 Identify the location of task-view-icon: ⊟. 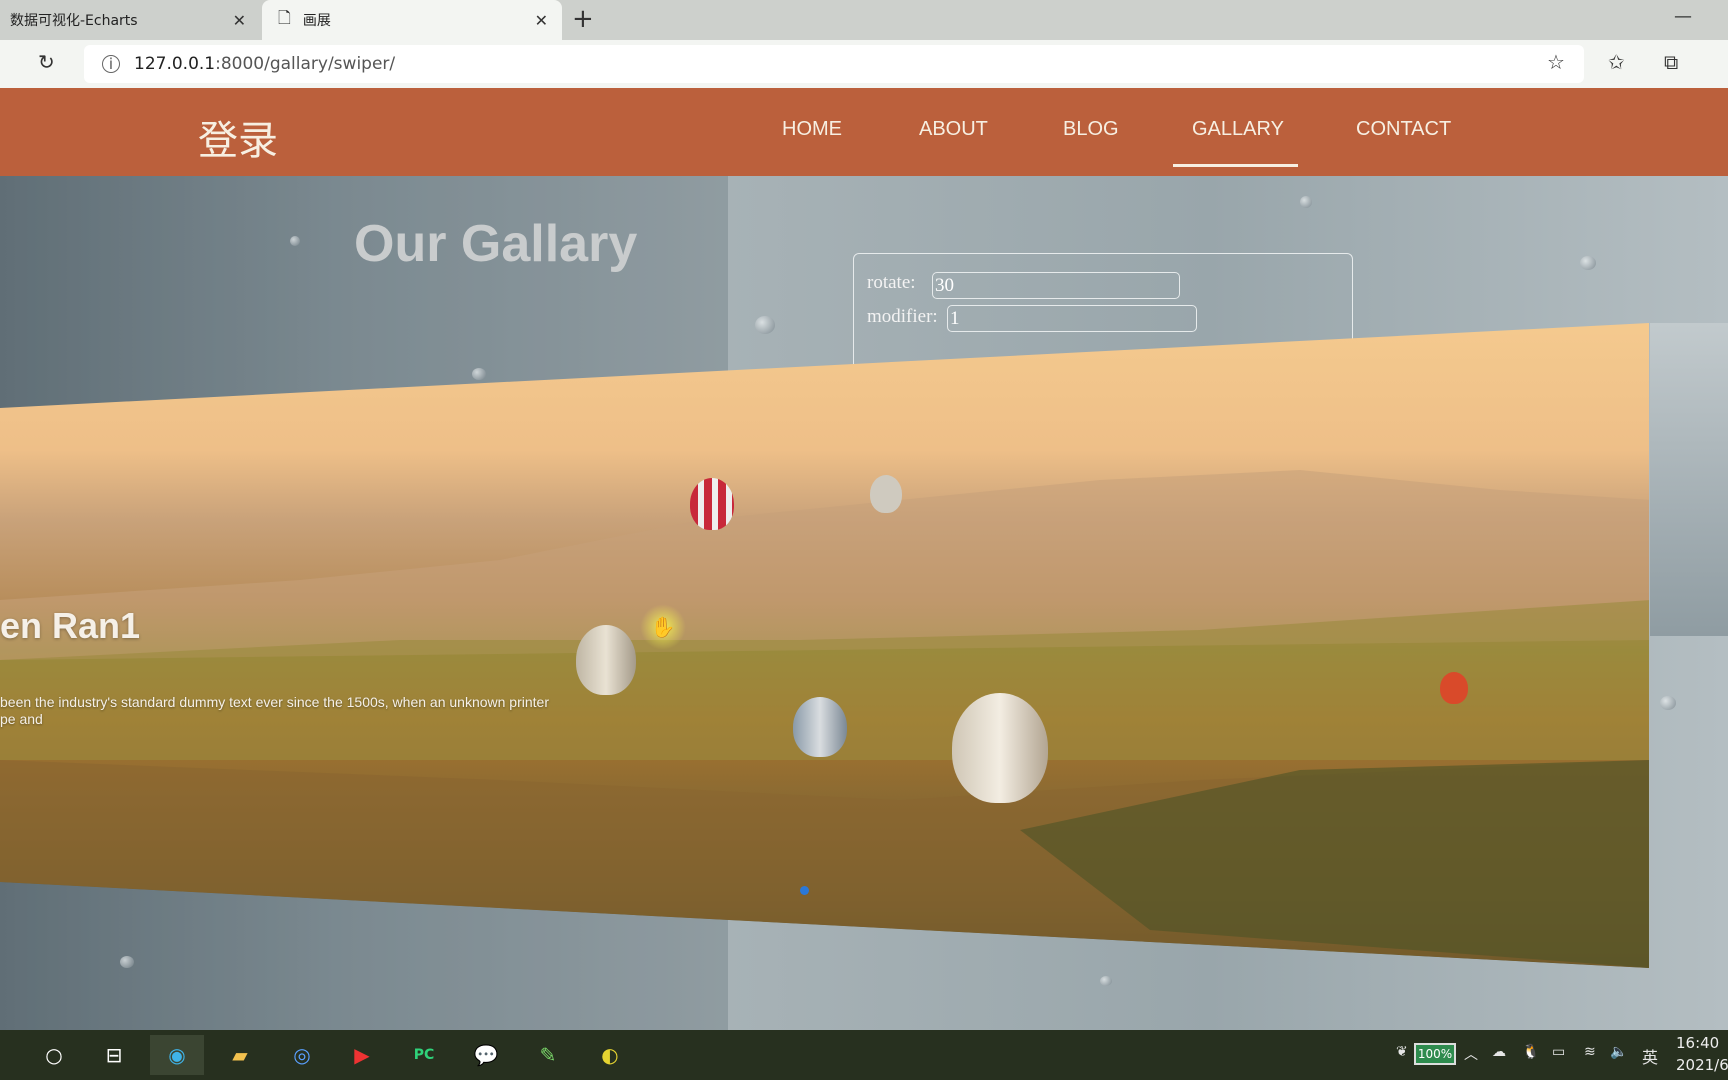
(114, 1055).